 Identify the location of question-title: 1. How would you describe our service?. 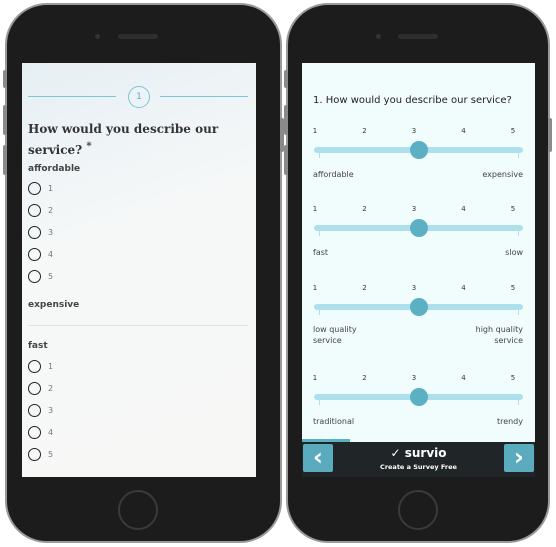
(412, 100).